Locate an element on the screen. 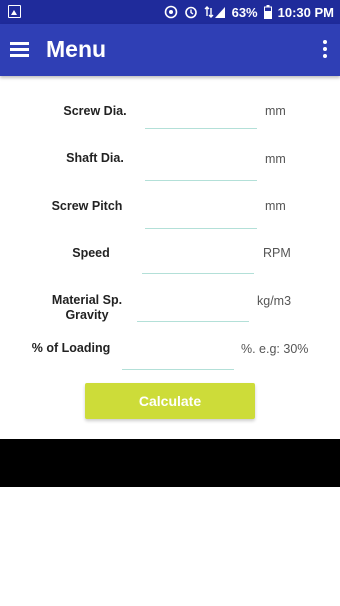 The width and height of the screenshot is (340, 606). shaft-dia-input is located at coordinates (201, 170).